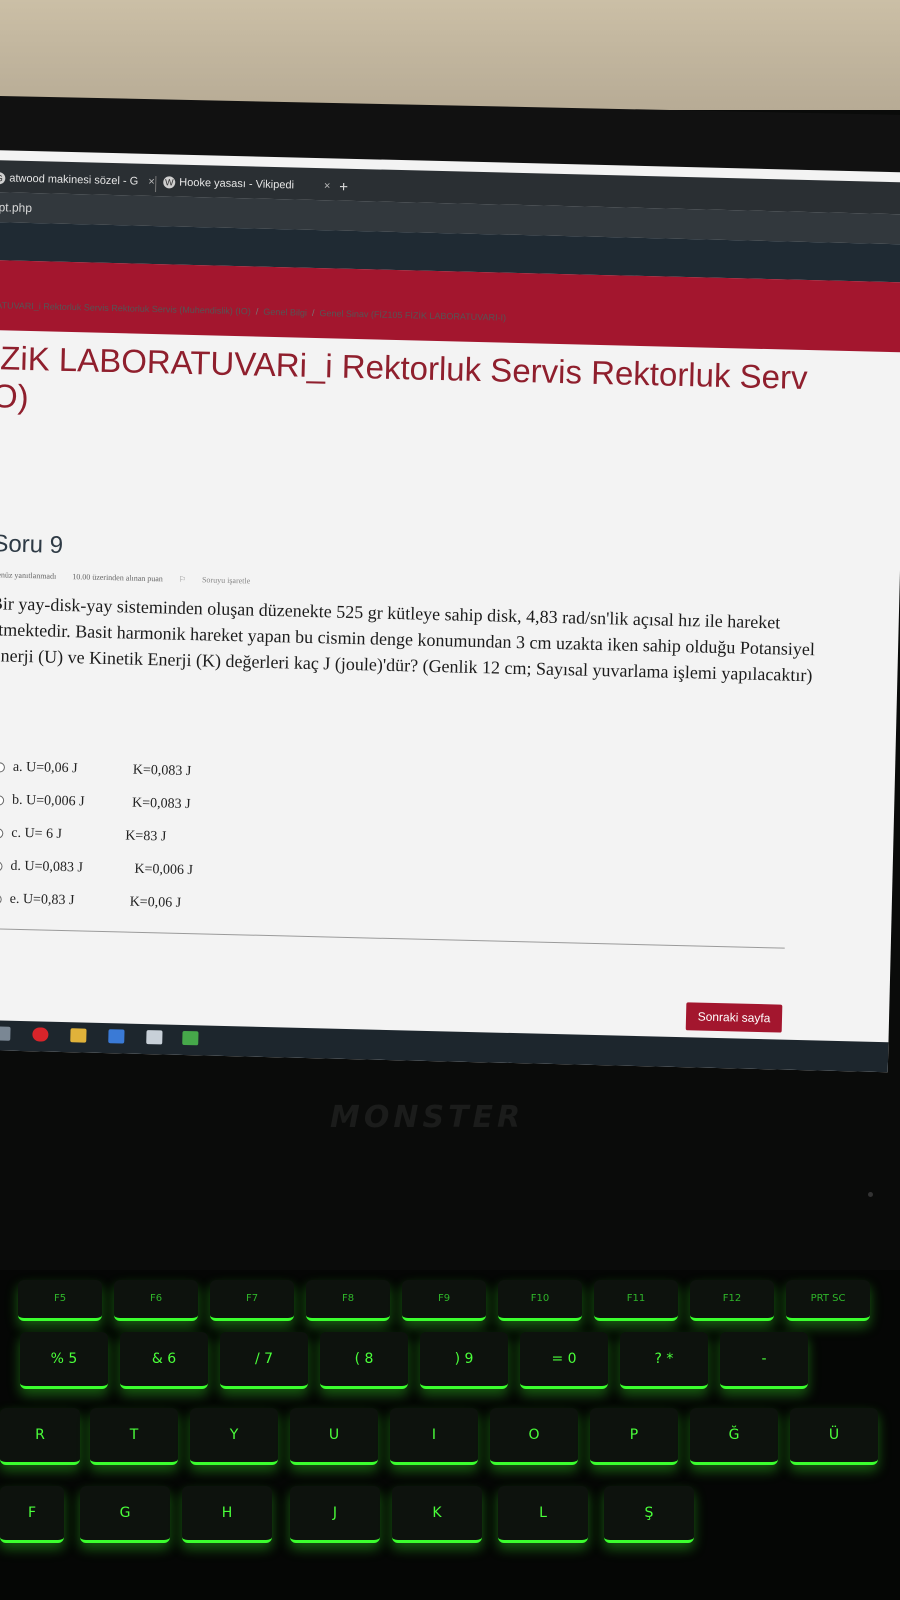 The image size is (900, 1600). What do you see at coordinates (164, 869) in the screenshot?
I see `answer-k: K=0,006 J` at bounding box center [164, 869].